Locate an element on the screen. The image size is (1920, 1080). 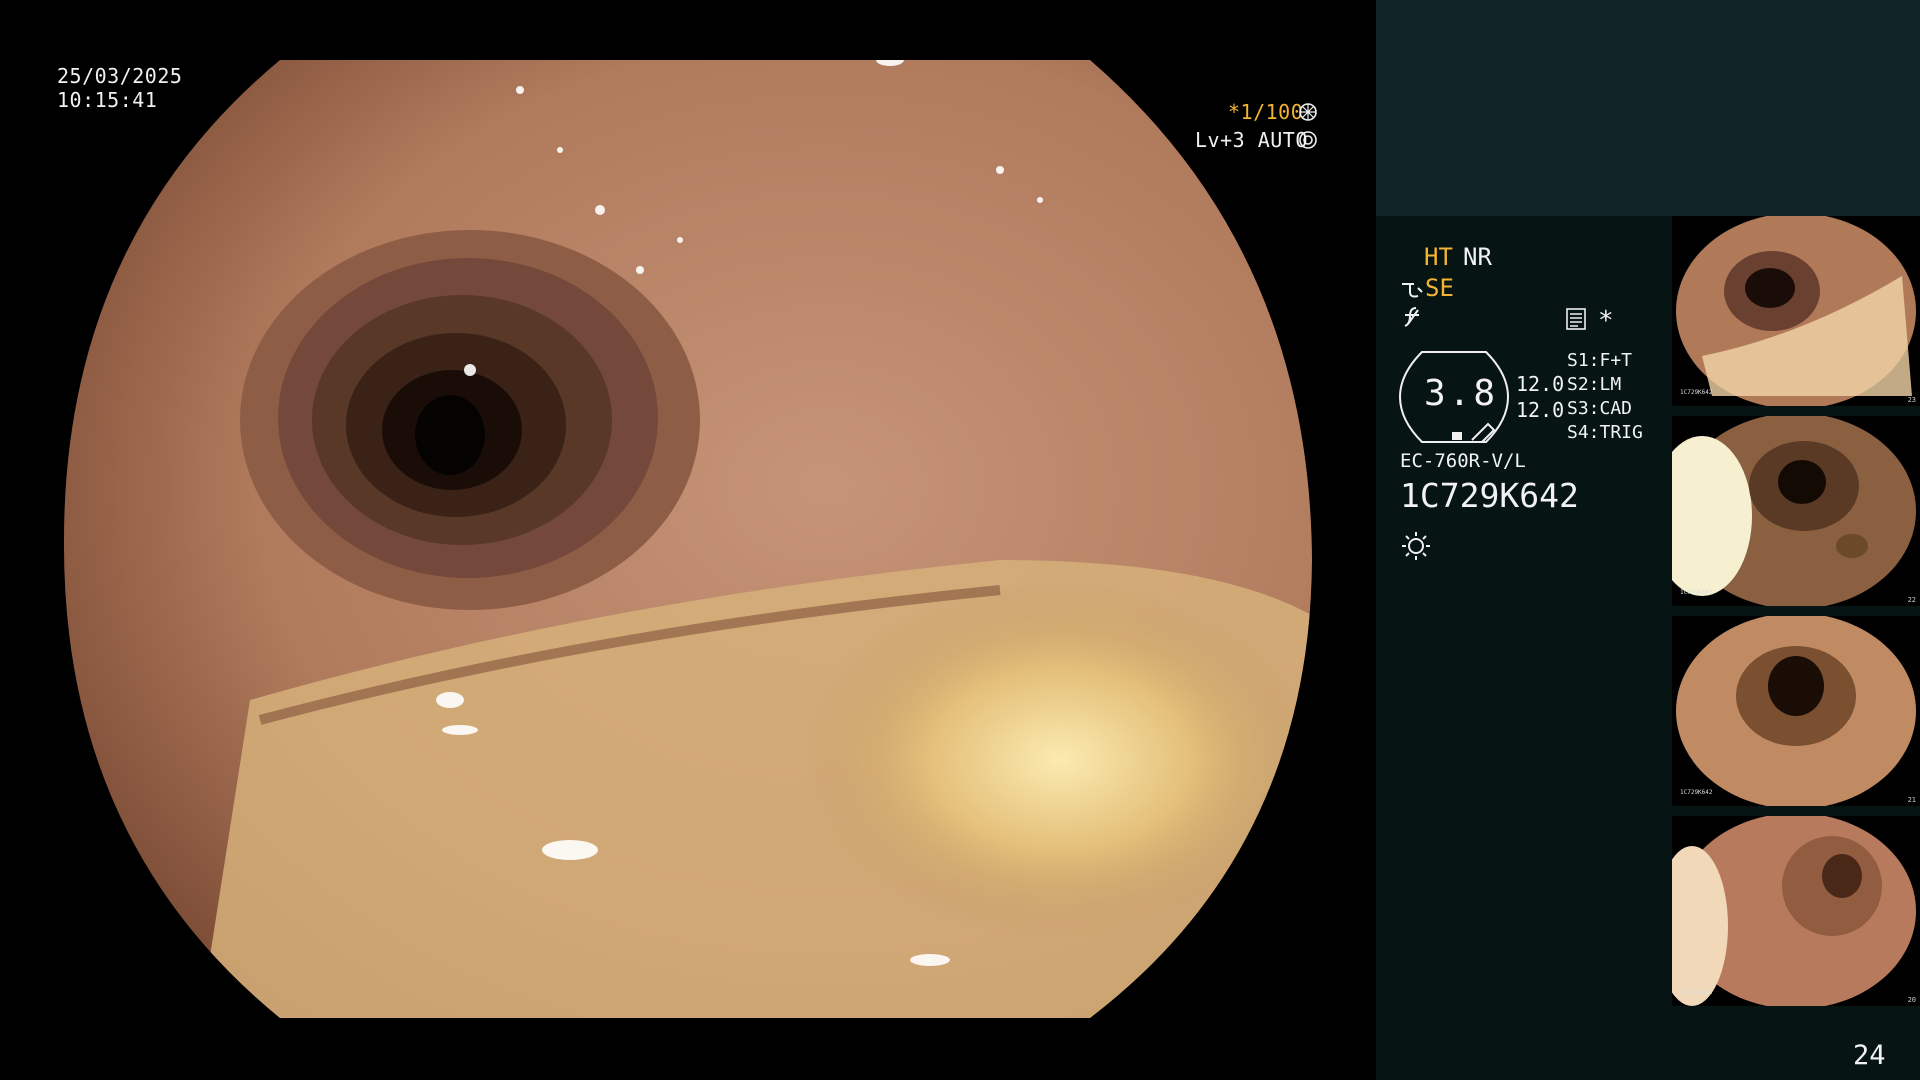
color-tone-icon is located at coordinates (1411, 317).